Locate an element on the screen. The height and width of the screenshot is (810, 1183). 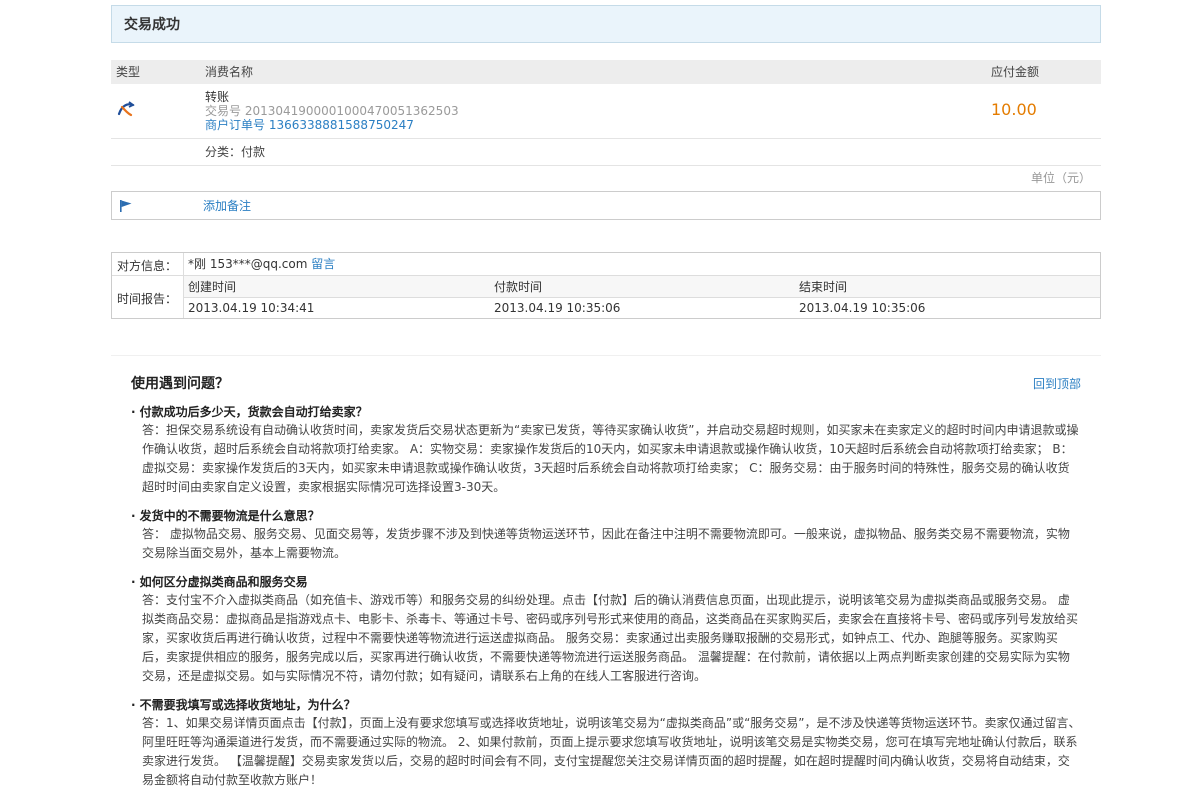
time-label-cell: 时间报告： is located at coordinates (148, 297).